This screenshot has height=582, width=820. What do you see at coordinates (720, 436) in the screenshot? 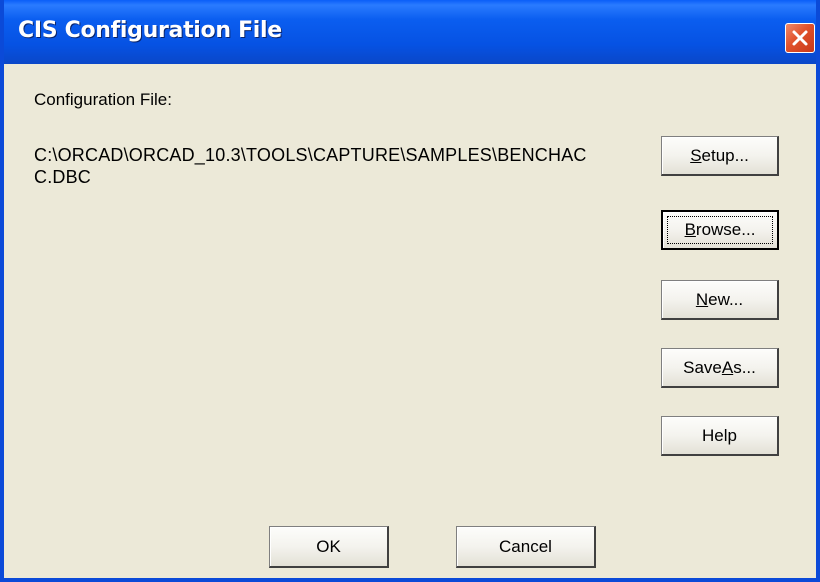
I see `help-button: Help` at bounding box center [720, 436].